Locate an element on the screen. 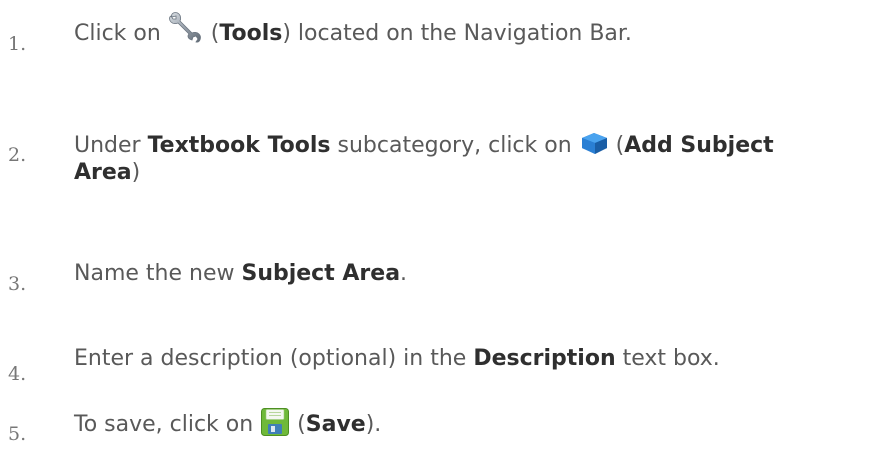 This screenshot has height=450, width=870. book-icon is located at coordinates (594, 143).